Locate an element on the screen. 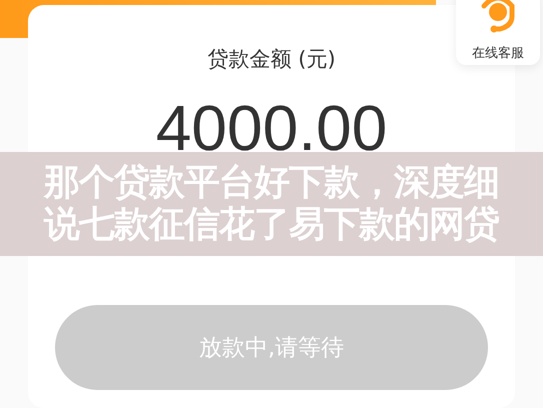 Image resolution: width=543 pixels, height=408 pixels. loan-amount: 4000.00 is located at coordinates (272, 127).